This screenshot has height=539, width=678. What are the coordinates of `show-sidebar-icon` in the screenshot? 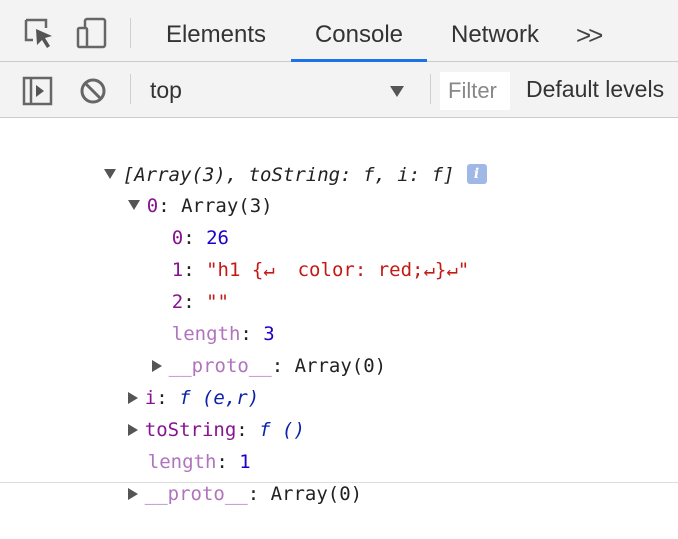 It's located at (38, 91).